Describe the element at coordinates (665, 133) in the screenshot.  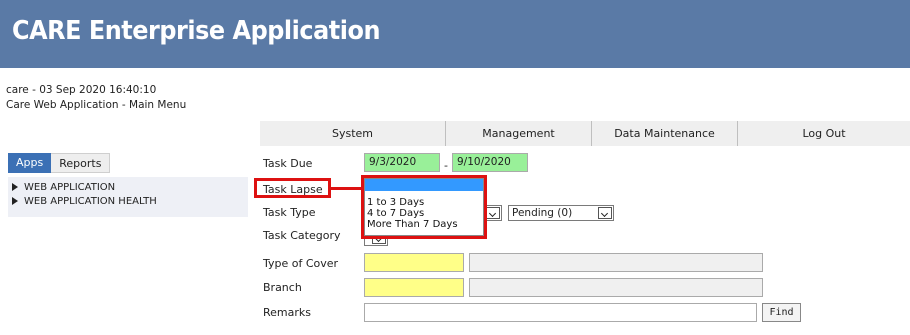
I see `menu-item-data-maintenance: Data Maintenance` at that location.